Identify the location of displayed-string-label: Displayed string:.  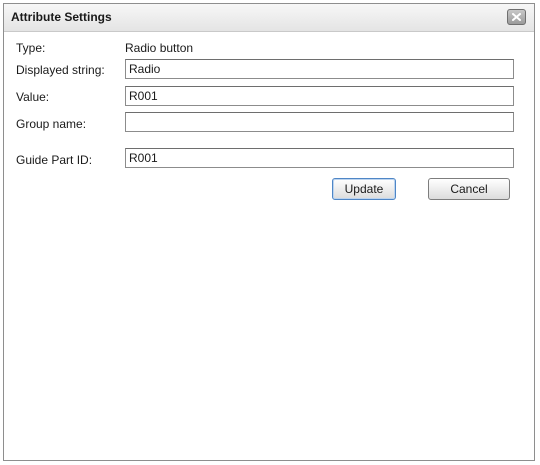
(60, 70).